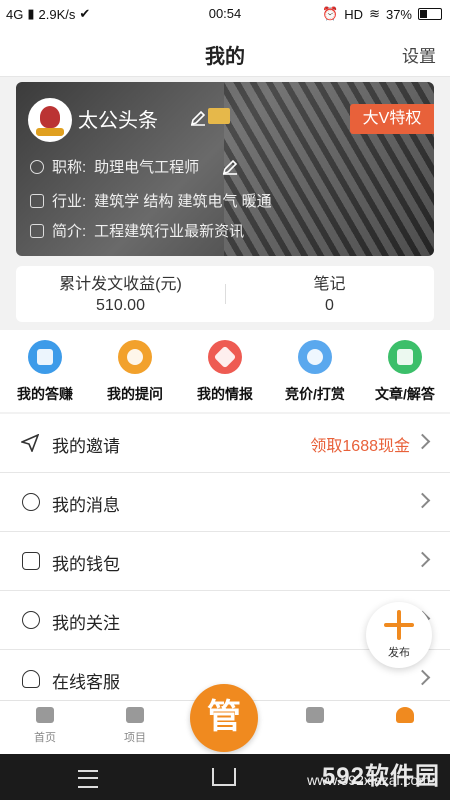  What do you see at coordinates (31, 561) in the screenshot?
I see `wallet-icon` at bounding box center [31, 561].